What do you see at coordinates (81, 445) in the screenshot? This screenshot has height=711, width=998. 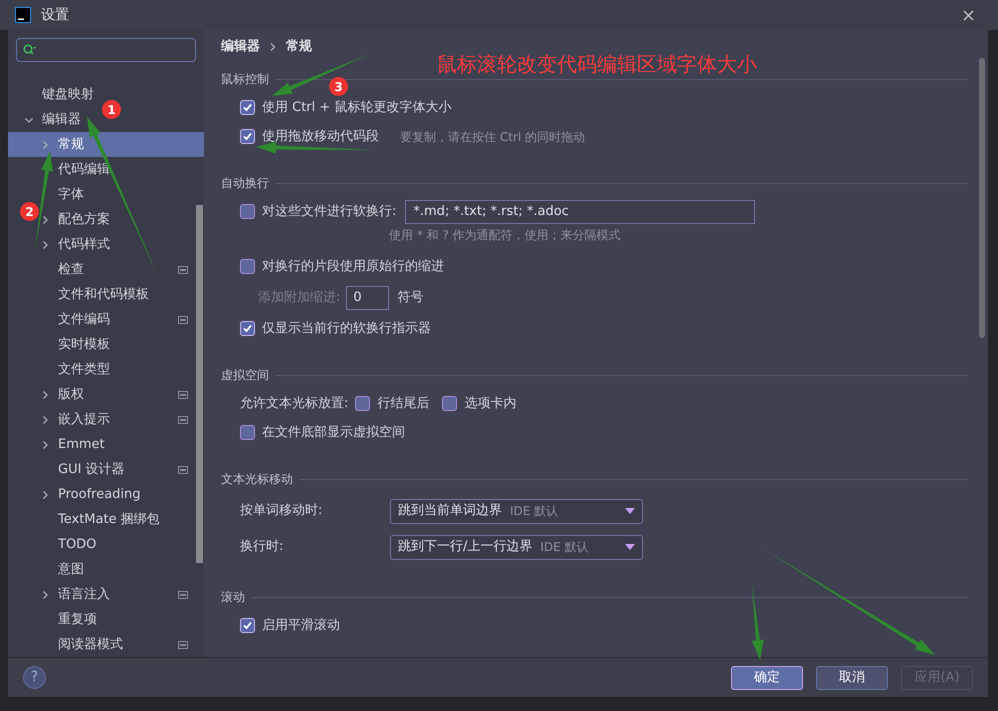 I see `sidebar-label: Emmet` at bounding box center [81, 445].